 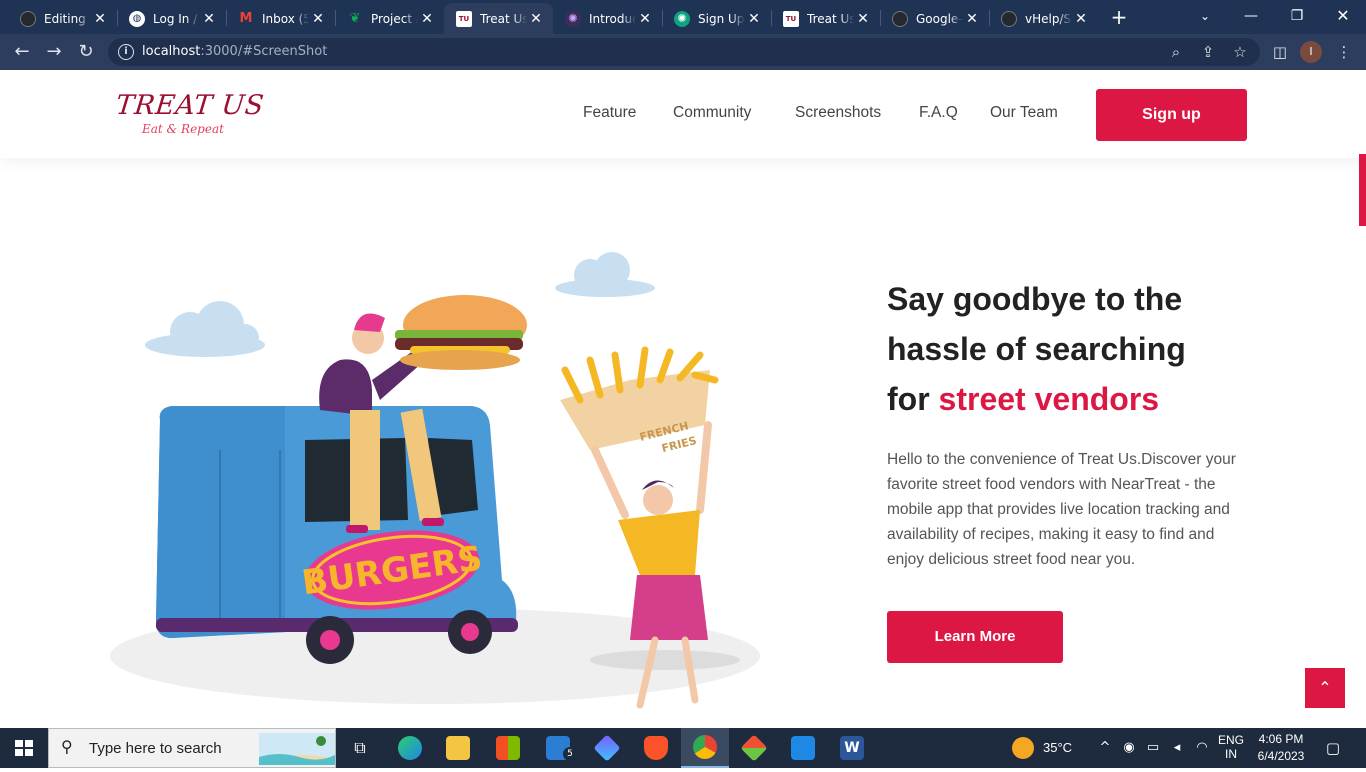 What do you see at coordinates (1205, 17) in the screenshot?
I see `tab-search-icon: ⌄` at bounding box center [1205, 17].